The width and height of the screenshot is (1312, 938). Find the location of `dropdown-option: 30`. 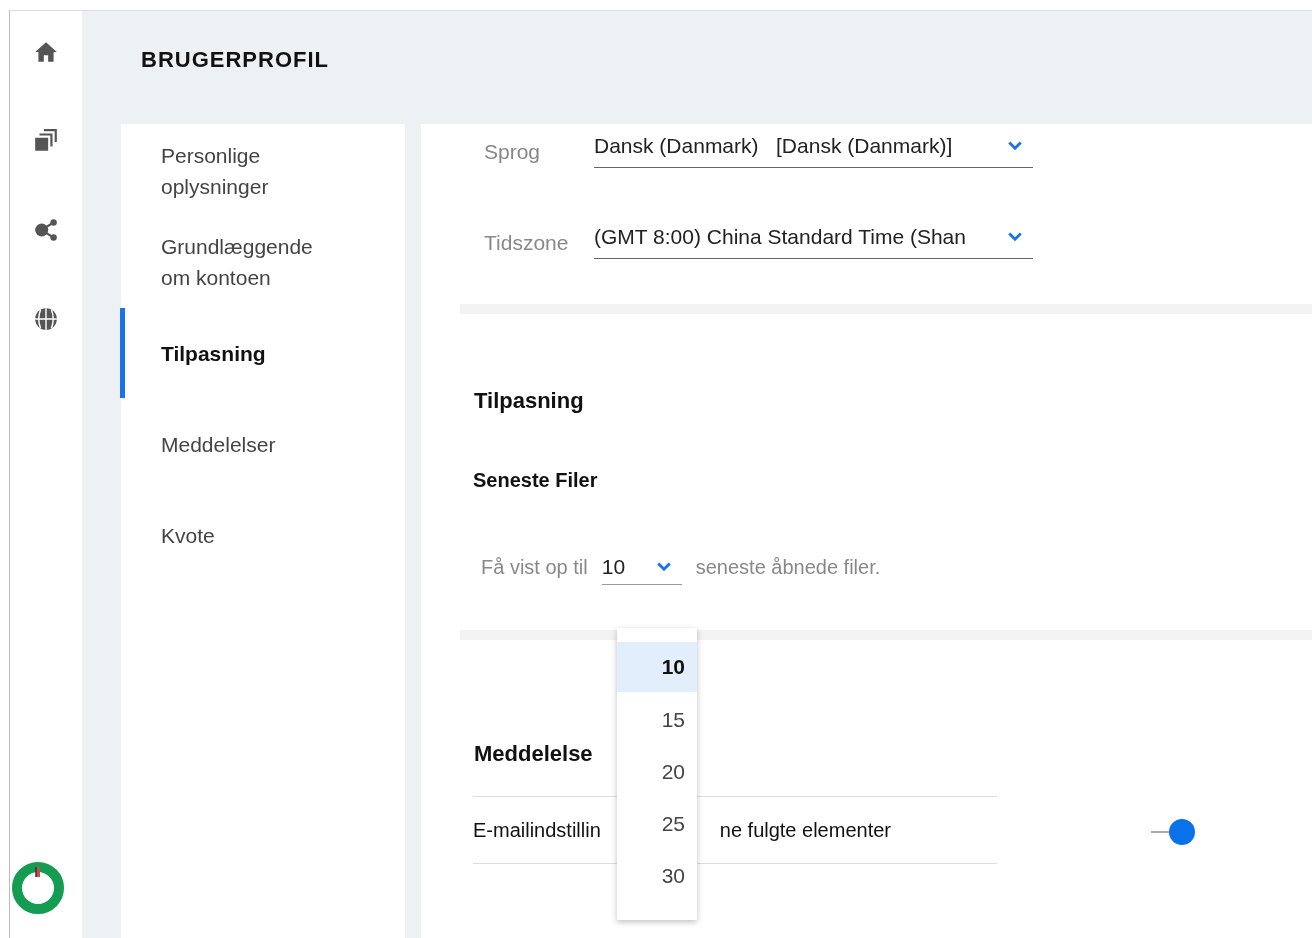

dropdown-option: 30 is located at coordinates (657, 876).